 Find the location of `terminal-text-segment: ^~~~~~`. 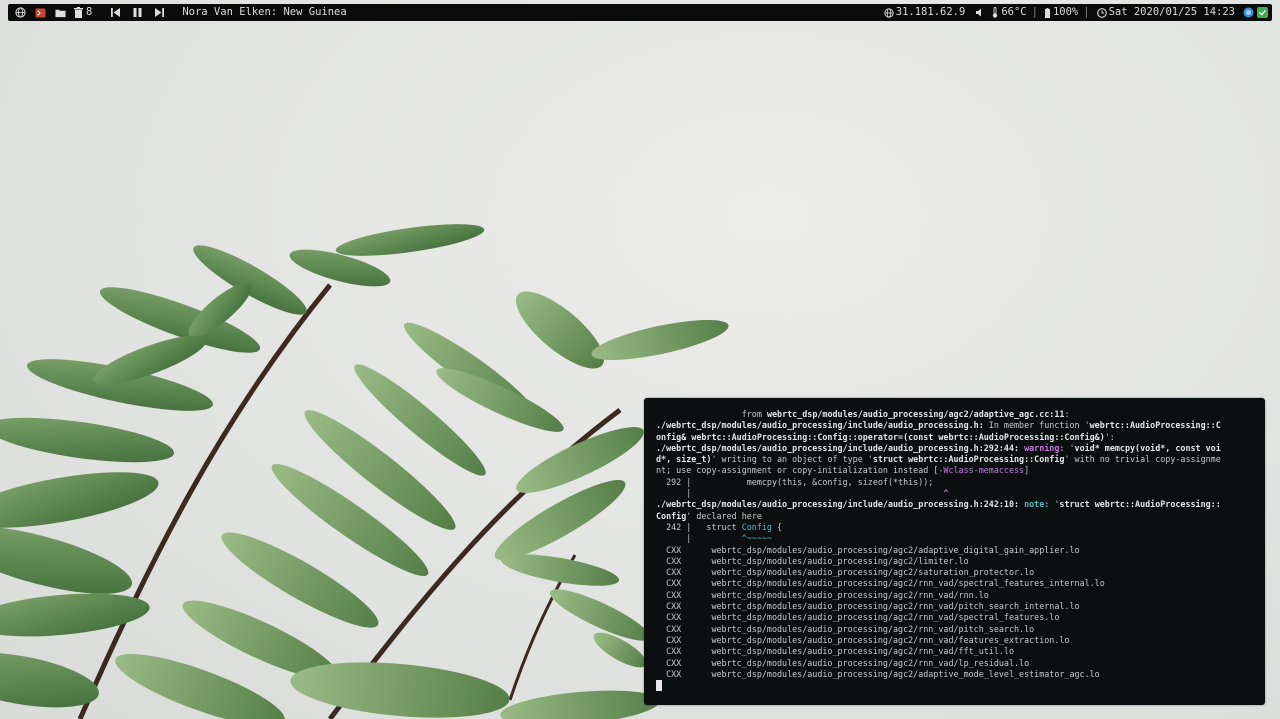

terminal-text-segment: ^~~~~~ is located at coordinates (756, 538).